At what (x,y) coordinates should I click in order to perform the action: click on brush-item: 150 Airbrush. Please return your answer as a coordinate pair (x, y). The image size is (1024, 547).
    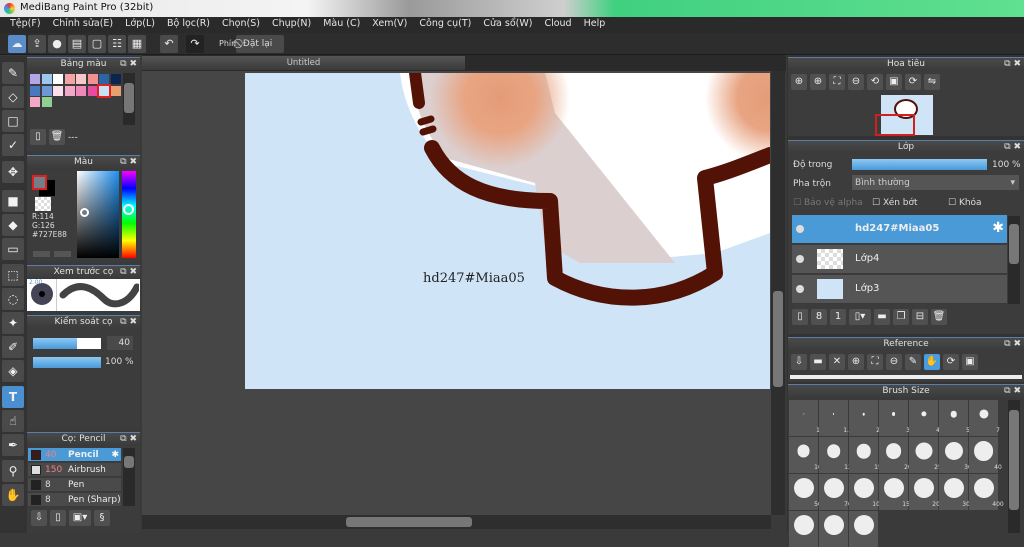
    Looking at the image, I should click on (74, 470).